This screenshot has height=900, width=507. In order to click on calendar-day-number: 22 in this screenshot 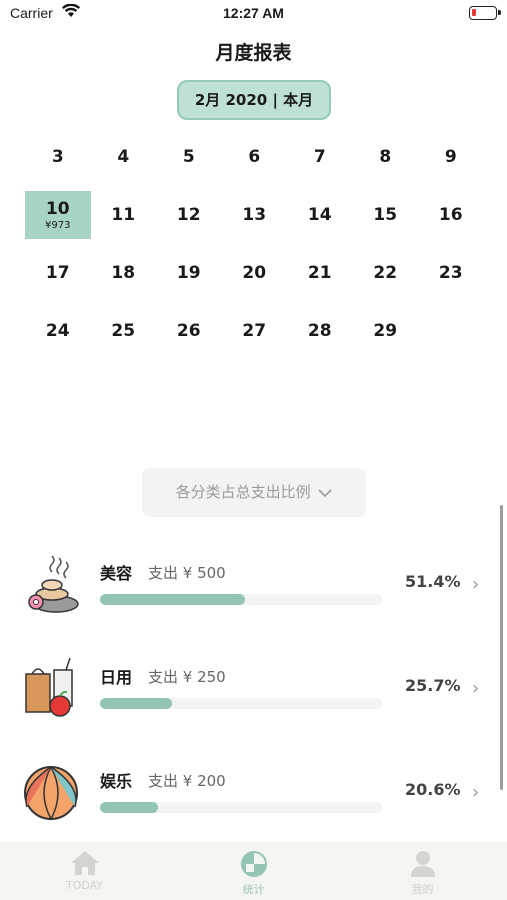, I will do `click(385, 273)`.